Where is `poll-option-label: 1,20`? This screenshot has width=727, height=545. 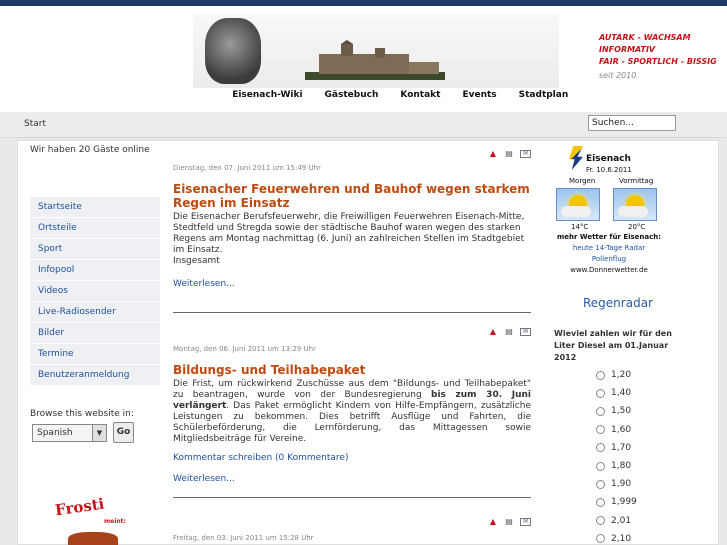 poll-option-label: 1,20 is located at coordinates (621, 375).